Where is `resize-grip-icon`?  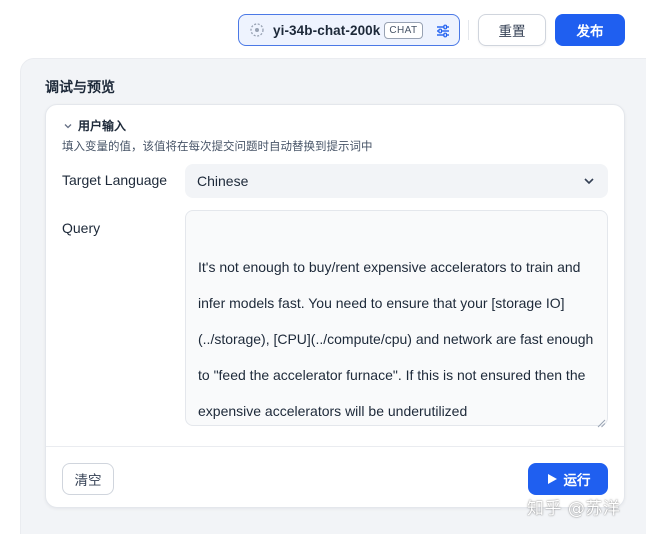 resize-grip-icon is located at coordinates (601, 421).